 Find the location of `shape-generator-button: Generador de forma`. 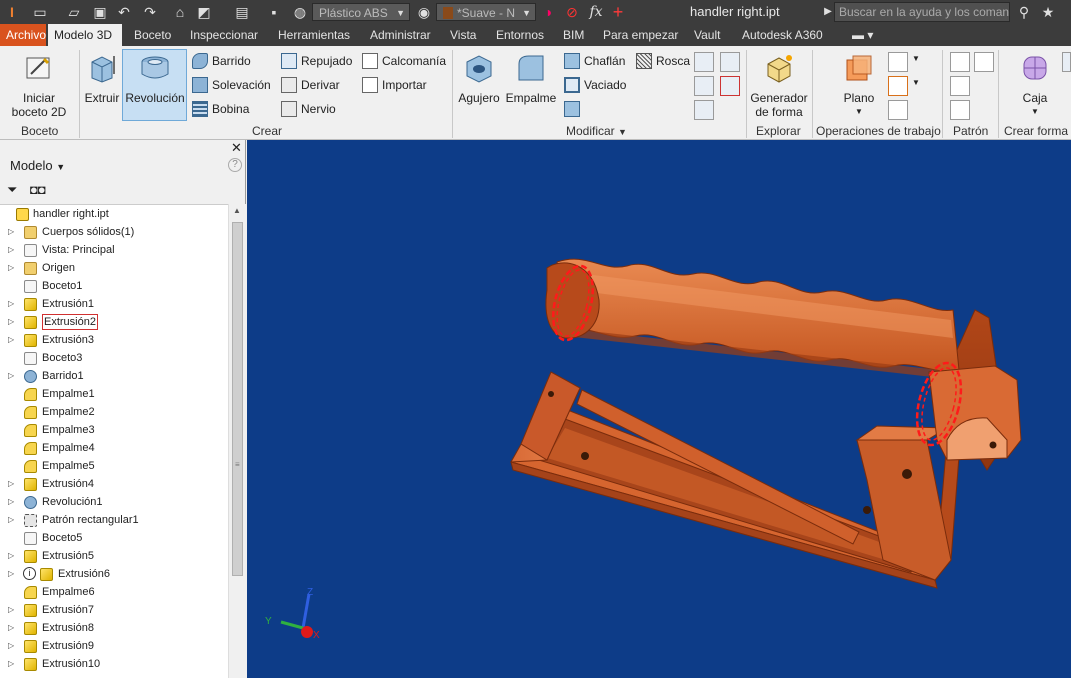

shape-generator-button: Generador de forma is located at coordinates (779, 85).